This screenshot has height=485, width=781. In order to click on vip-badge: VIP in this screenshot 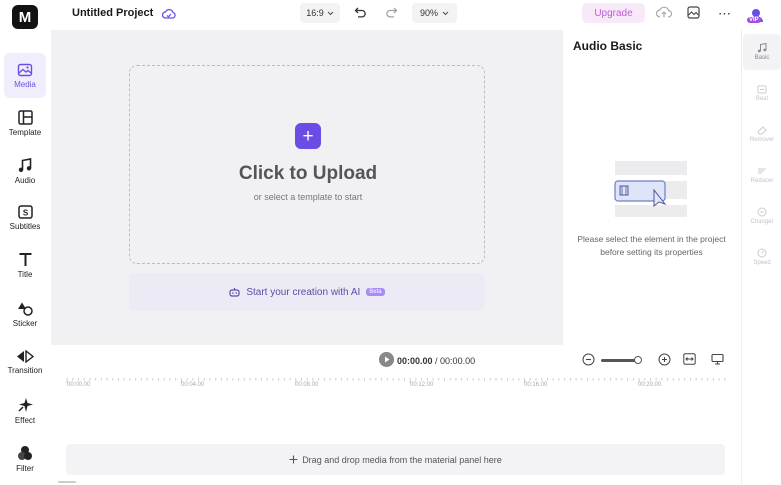, I will do `click(754, 20)`.